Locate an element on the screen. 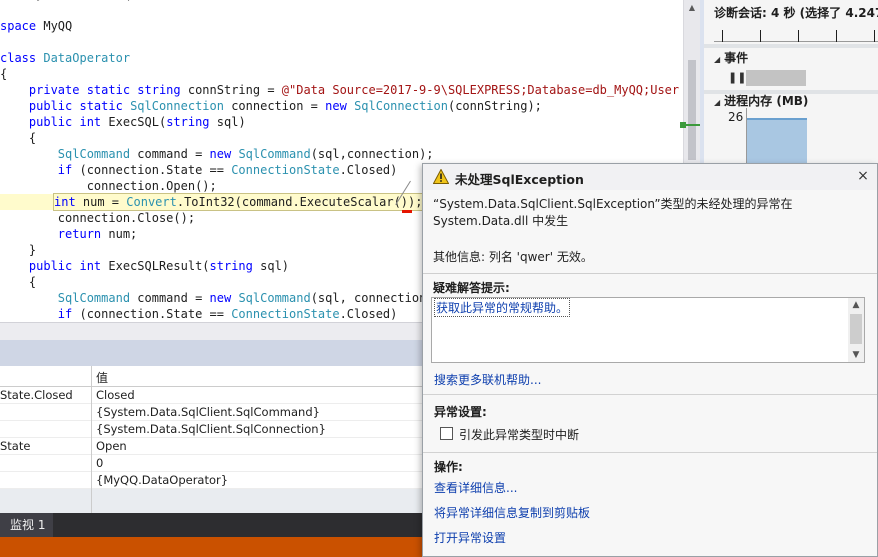 The image size is (878, 557). code-line-text: } is located at coordinates (18, 250).